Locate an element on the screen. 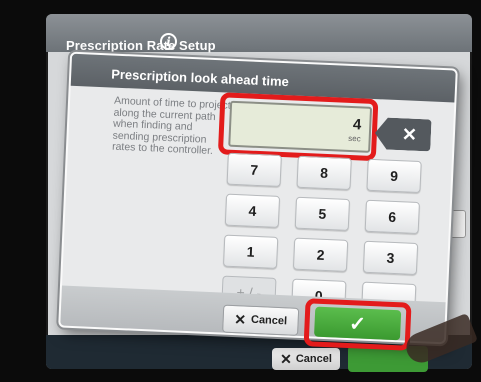 The width and height of the screenshot is (481, 382). key-2: 2 is located at coordinates (320, 254).